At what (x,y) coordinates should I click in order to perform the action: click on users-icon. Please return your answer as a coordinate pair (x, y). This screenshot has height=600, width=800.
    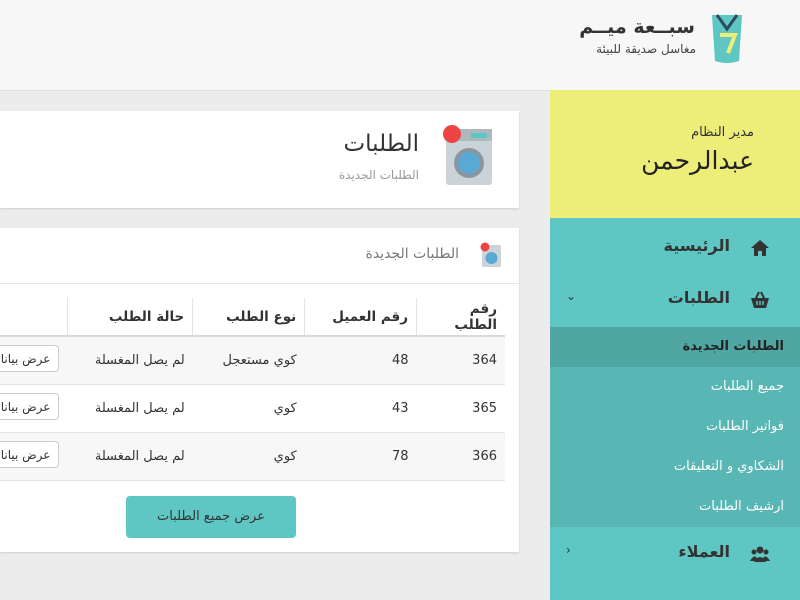
    Looking at the image, I should click on (760, 554).